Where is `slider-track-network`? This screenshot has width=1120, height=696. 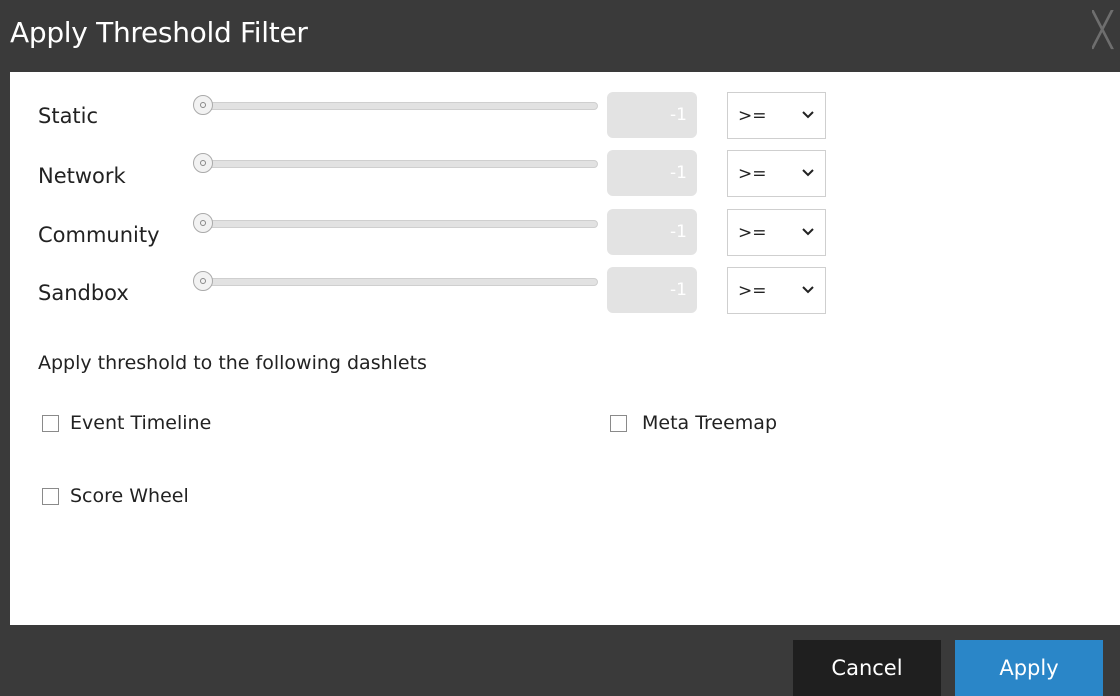
slider-track-network is located at coordinates (402, 164).